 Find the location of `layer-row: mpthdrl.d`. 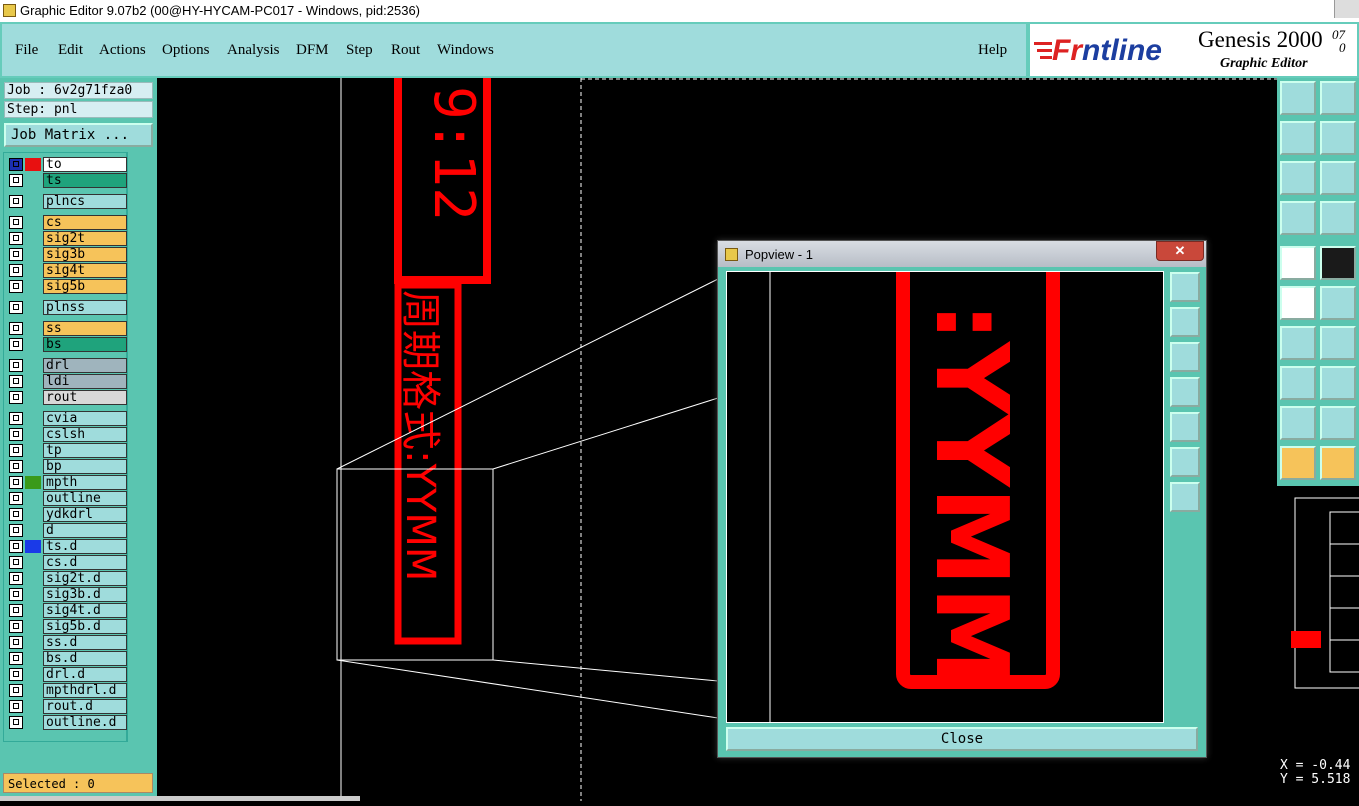

layer-row: mpthdrl.d is located at coordinates (67, 690).